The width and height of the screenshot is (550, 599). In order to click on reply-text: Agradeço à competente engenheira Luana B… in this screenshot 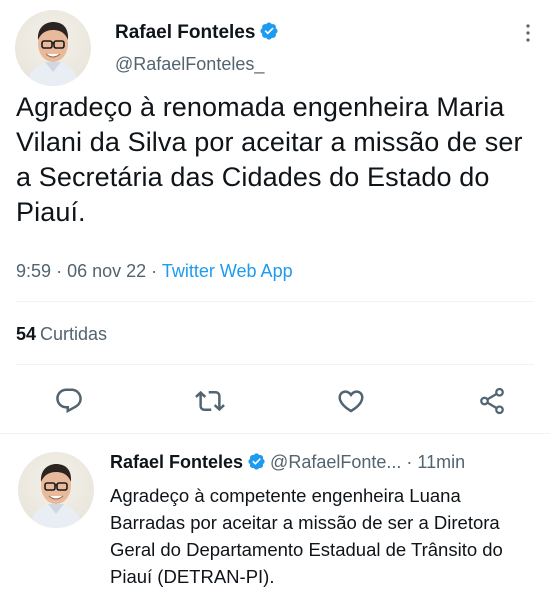, I will do `click(306, 536)`.